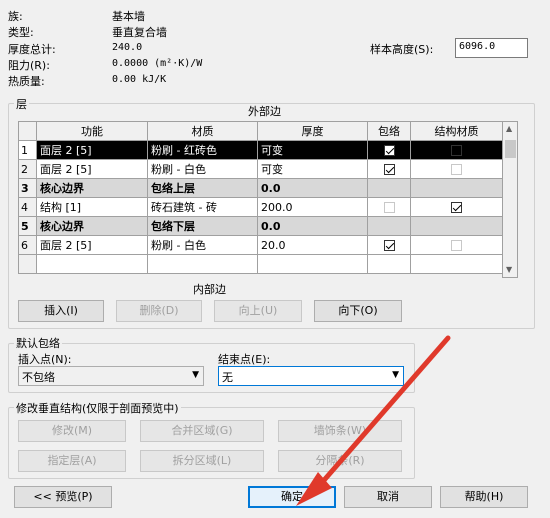  I want to click on annotation-arrow-icon, so click(373, 420).